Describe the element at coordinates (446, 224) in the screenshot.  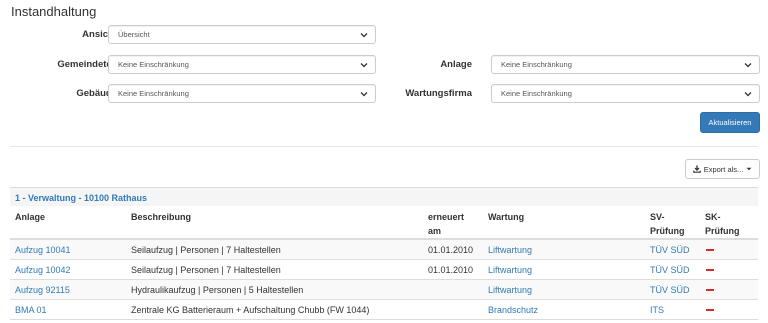
I see `column-header-erneuert: erneuert am` at that location.